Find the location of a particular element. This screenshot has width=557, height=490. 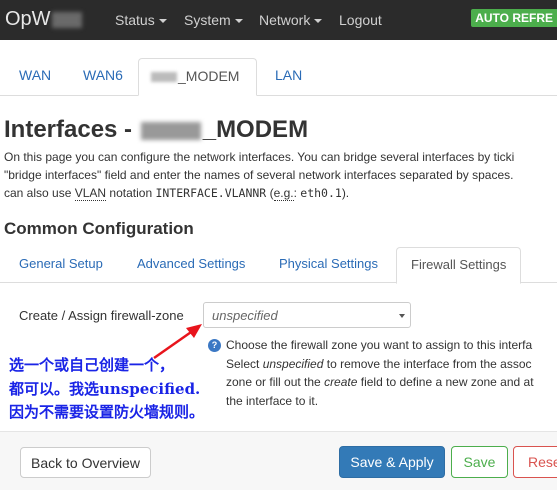

tab-wan6: WAN6 is located at coordinates (103, 76).